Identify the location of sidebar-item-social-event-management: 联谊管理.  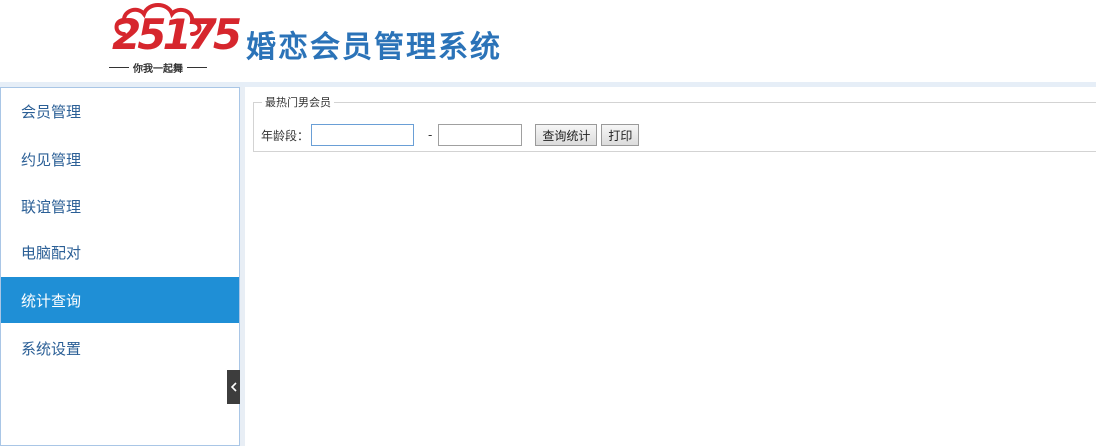
(120, 206).